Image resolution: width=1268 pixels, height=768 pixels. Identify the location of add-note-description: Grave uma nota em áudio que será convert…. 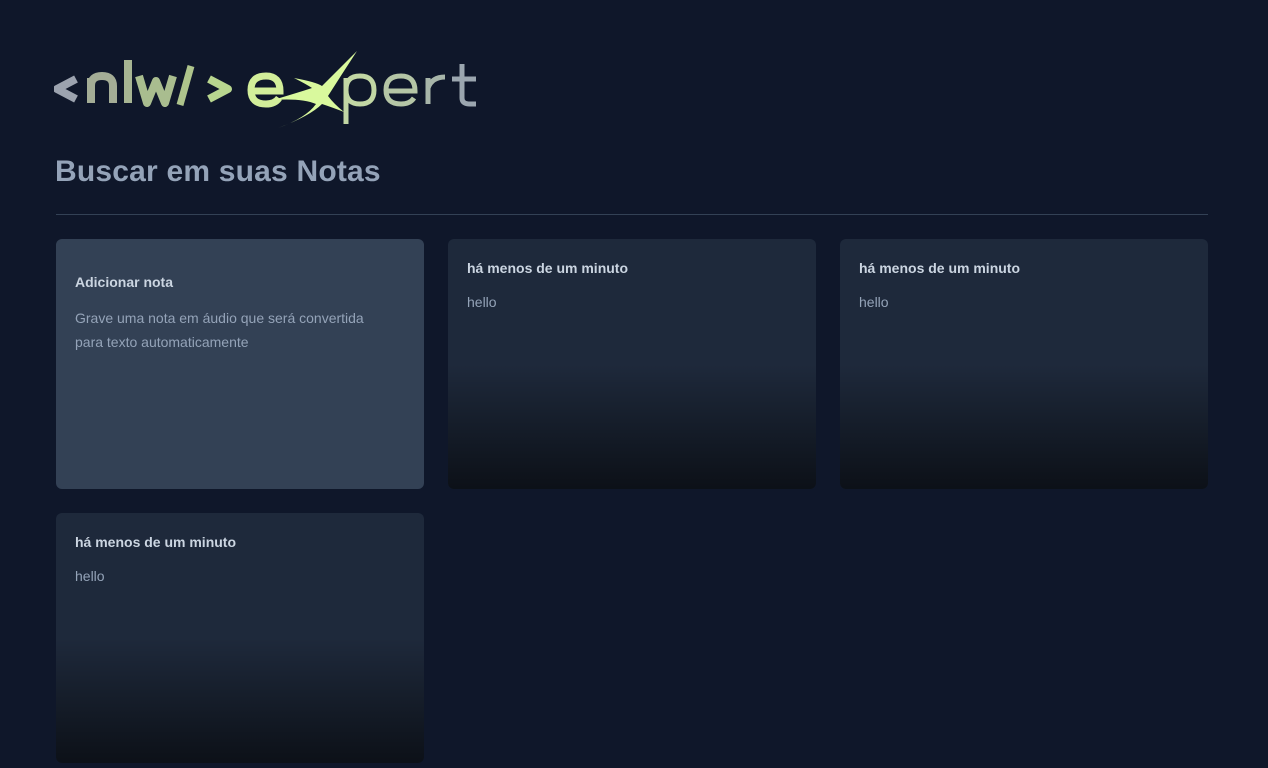
(219, 330).